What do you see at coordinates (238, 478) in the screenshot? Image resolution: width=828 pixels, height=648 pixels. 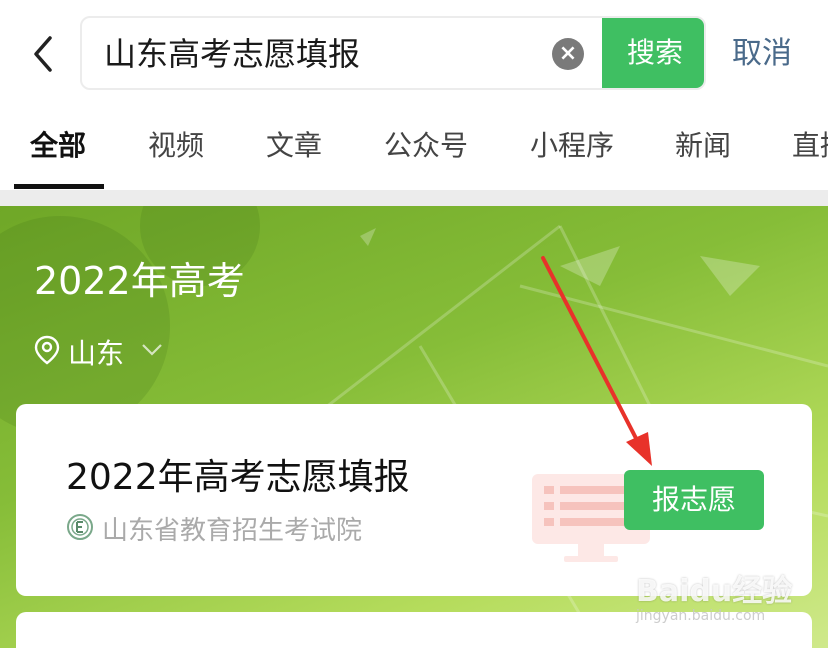 I see `card-title: 2022年高考志愿填报` at bounding box center [238, 478].